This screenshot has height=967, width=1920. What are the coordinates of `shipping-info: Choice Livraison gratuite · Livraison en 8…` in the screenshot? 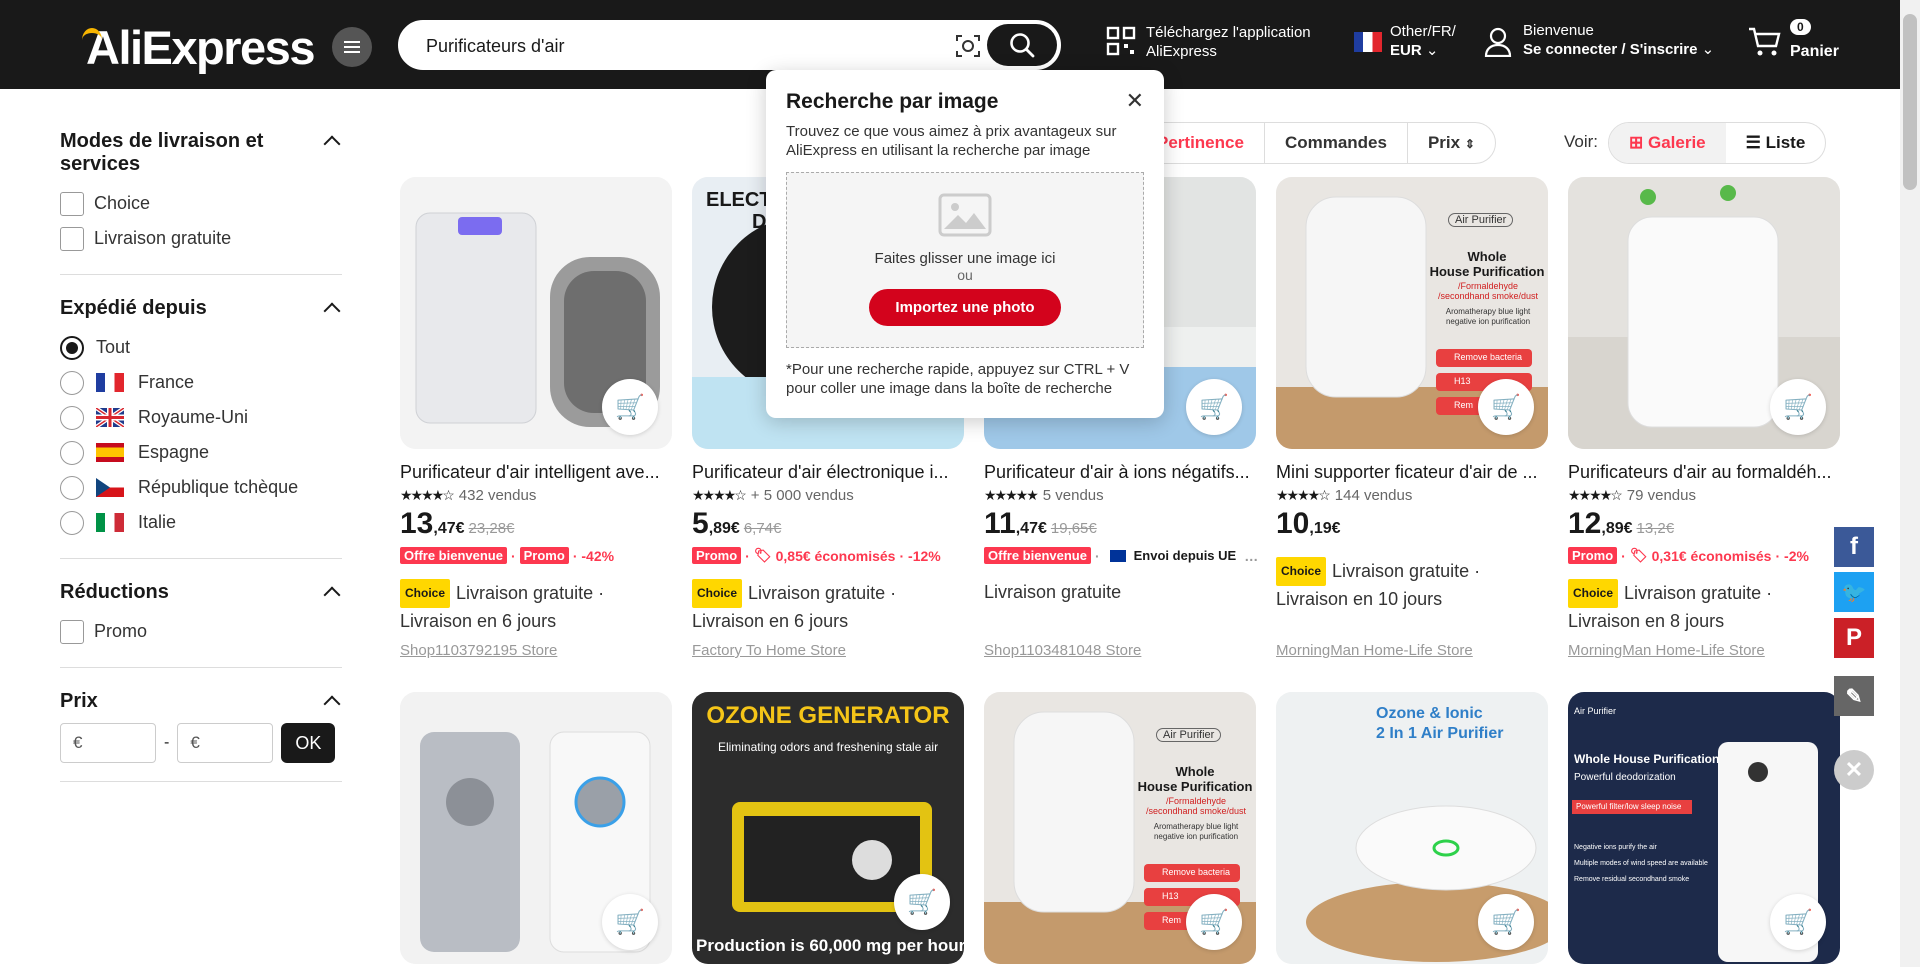 It's located at (1704, 607).